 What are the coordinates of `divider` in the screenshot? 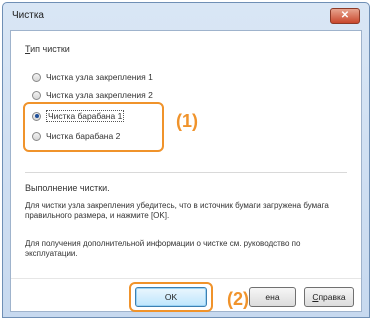 It's located at (186, 172).